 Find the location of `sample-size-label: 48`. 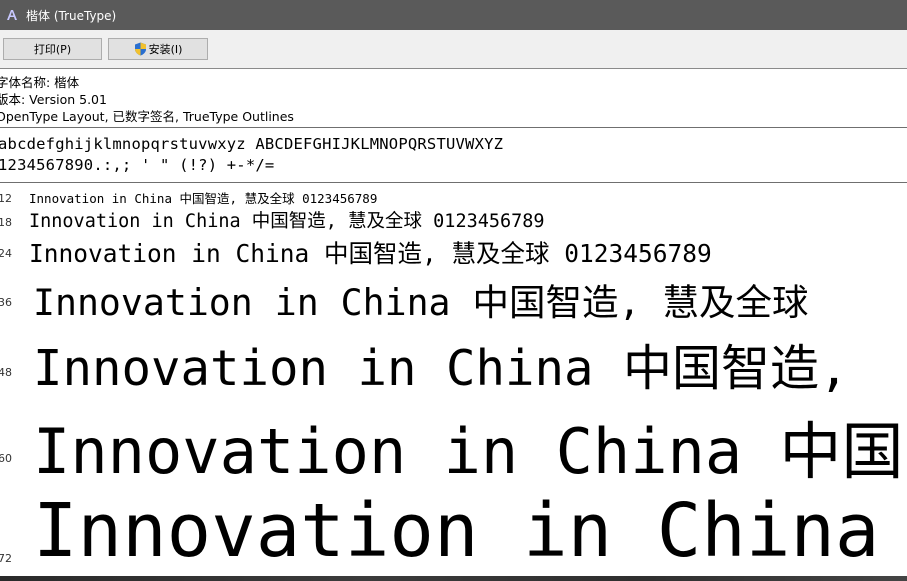

sample-size-label: 48 is located at coordinates (6, 372).